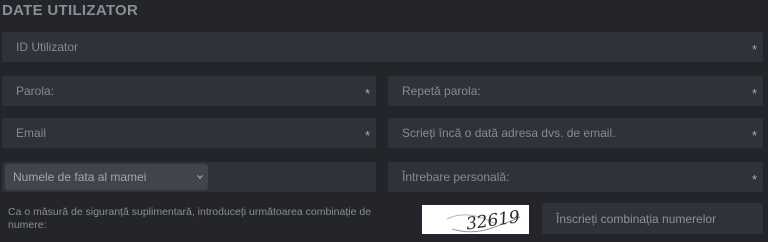  Describe the element at coordinates (189, 133) in the screenshot. I see `email-field: Email *` at that location.